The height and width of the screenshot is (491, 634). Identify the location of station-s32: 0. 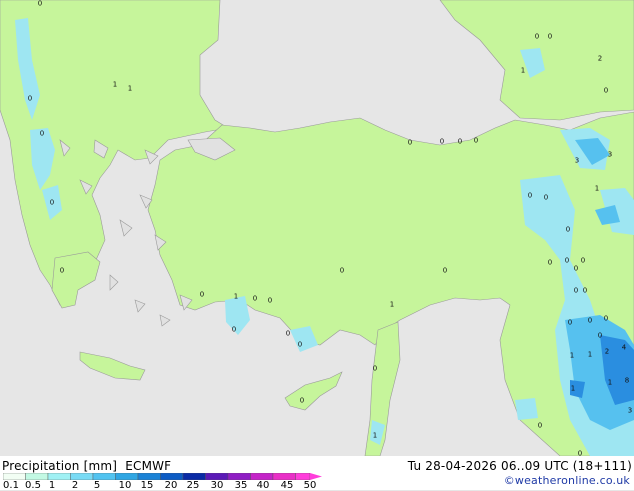
(568, 230).